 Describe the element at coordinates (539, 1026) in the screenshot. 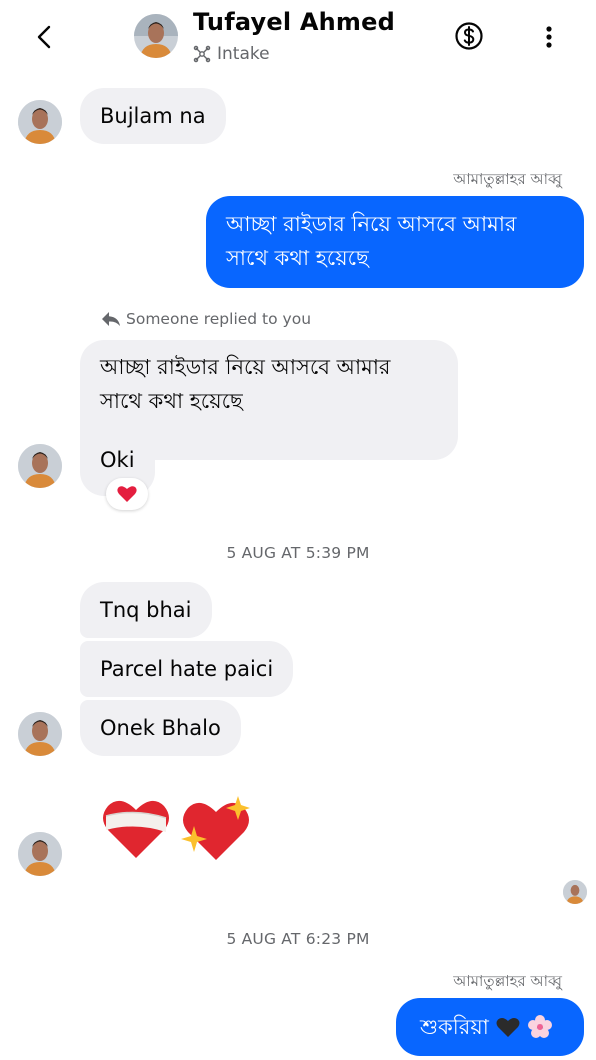

I see `cherry-blossom-emoji` at that location.